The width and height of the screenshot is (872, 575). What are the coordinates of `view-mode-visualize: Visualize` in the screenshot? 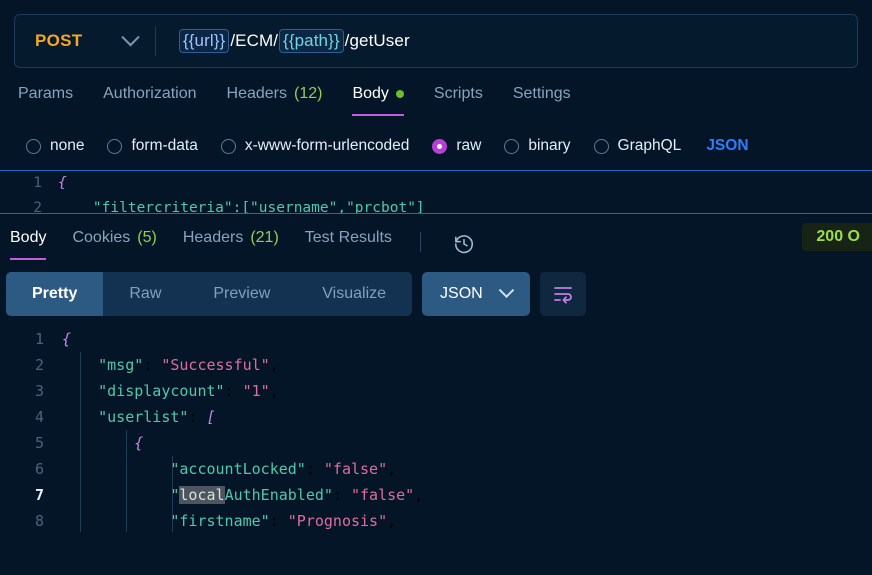 It's located at (354, 294).